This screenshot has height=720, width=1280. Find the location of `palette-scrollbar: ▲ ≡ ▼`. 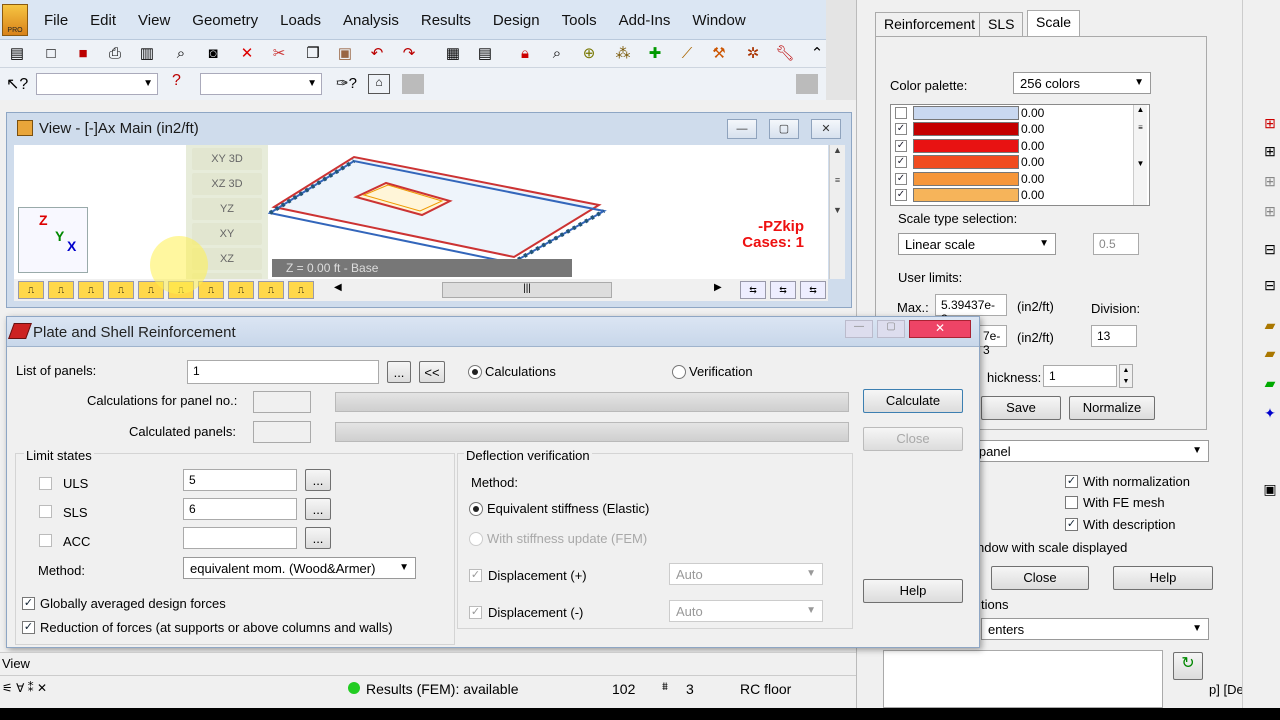

palette-scrollbar: ▲ ≡ ▼ is located at coordinates (1140, 155).